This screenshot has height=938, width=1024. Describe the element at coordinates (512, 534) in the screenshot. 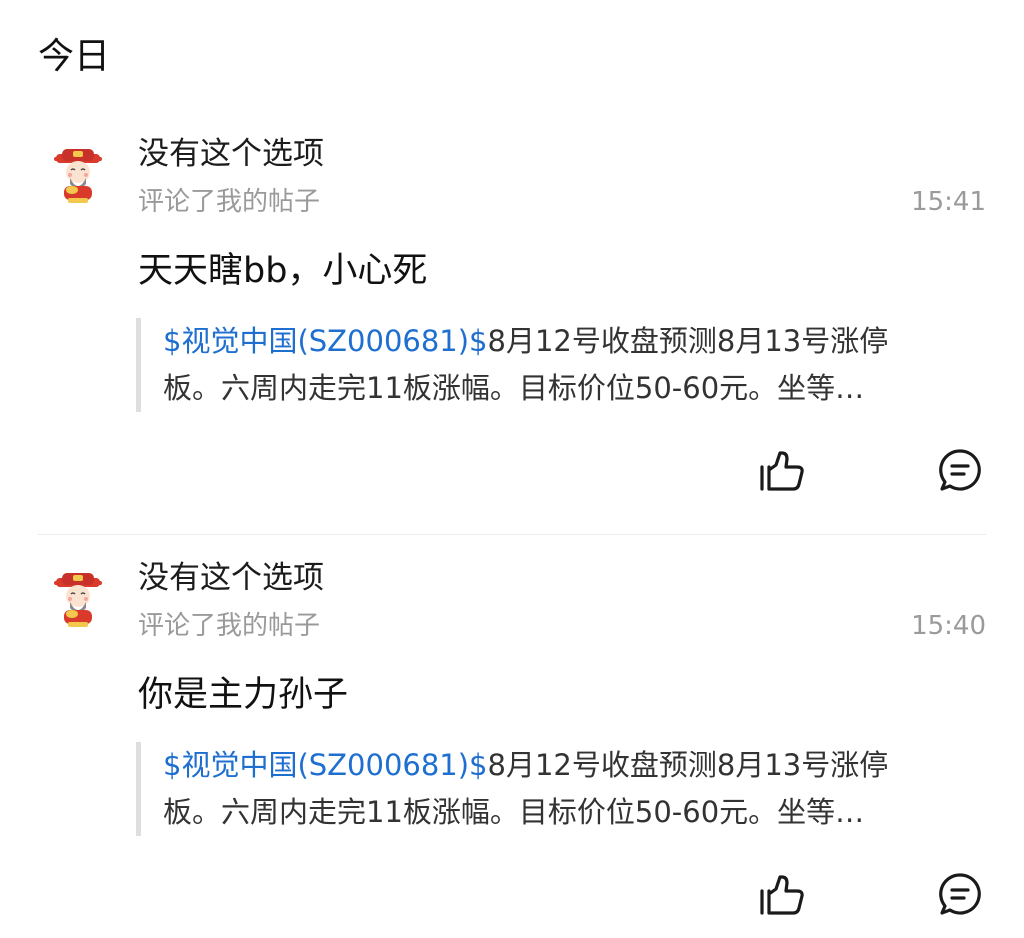

I see `divider` at that location.